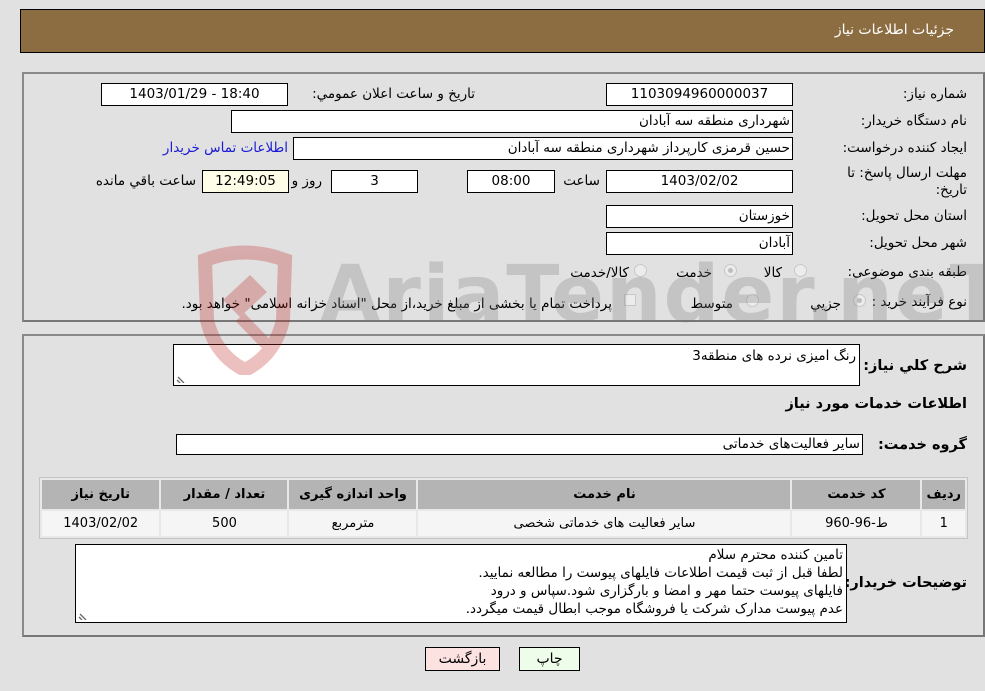 The image size is (985, 691). Describe the element at coordinates (511, 181) in the screenshot. I see `deadline-time-field: 08:00` at that location.